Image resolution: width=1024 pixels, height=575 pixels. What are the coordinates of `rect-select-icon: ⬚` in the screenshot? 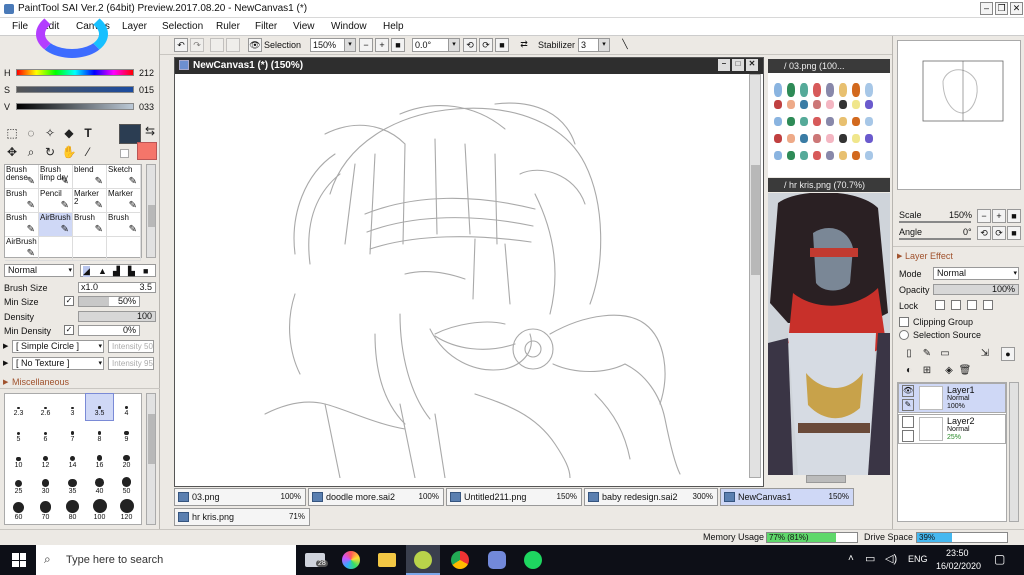 It's located at (12, 133).